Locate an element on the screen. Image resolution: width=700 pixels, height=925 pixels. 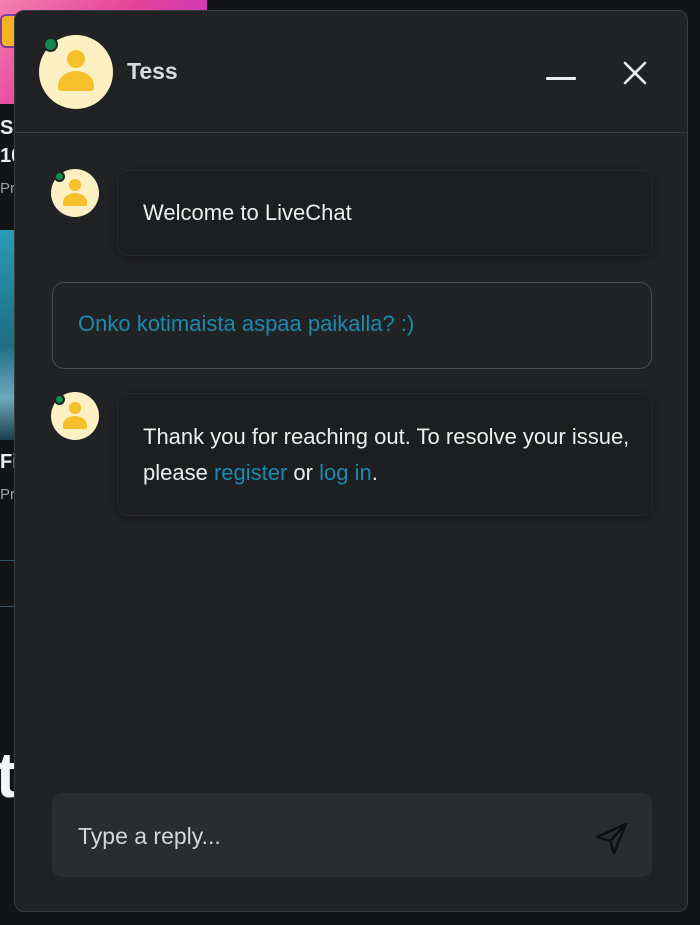
send-icon is located at coordinates (611, 838).